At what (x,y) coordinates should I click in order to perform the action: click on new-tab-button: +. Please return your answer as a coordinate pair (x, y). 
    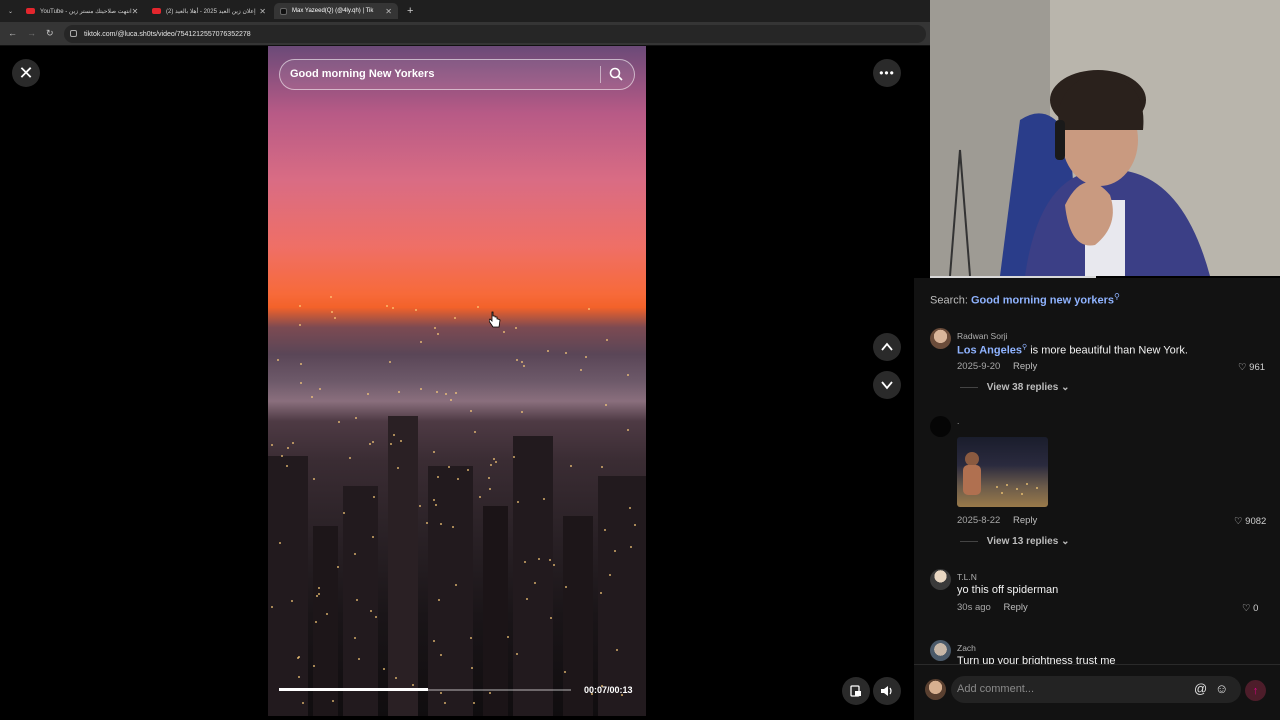
    Looking at the image, I should click on (409, 11).